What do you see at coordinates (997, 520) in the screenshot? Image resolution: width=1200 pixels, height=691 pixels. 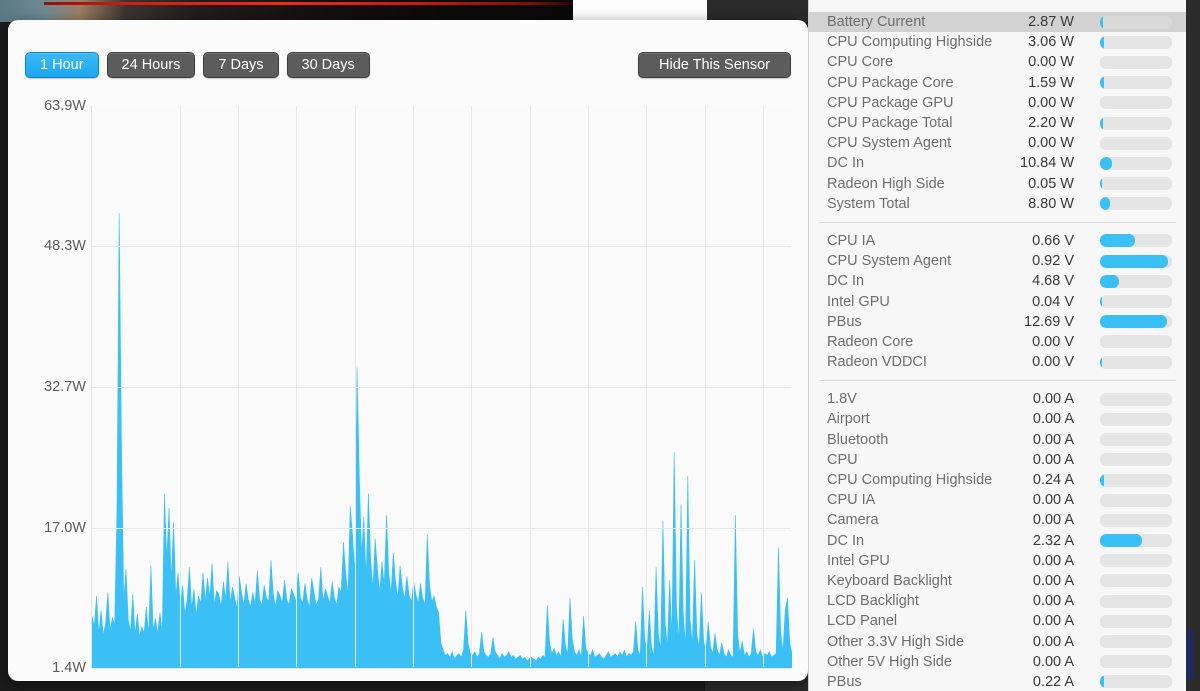 I see `sensor-row: Camera 0.00 A` at bounding box center [997, 520].